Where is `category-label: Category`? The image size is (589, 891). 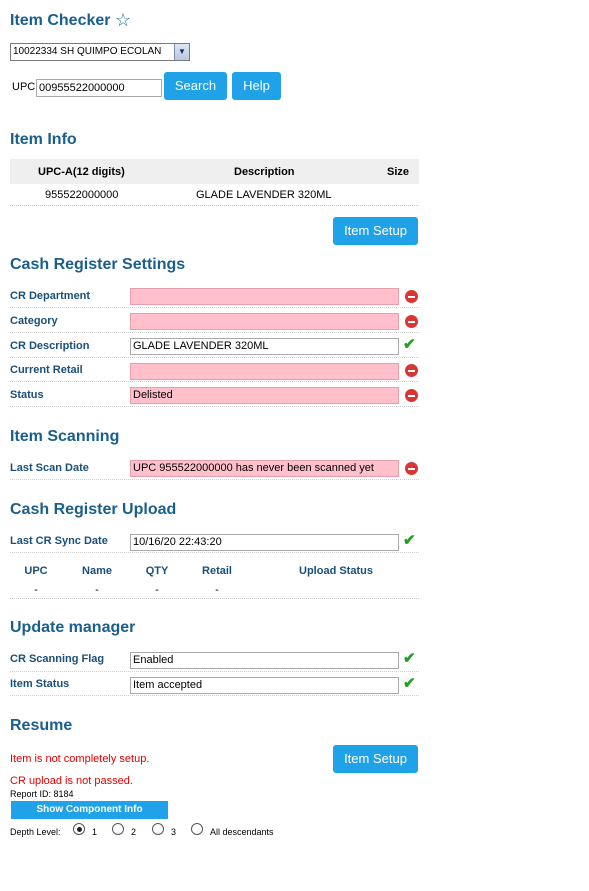
category-label: Category is located at coordinates (34, 321).